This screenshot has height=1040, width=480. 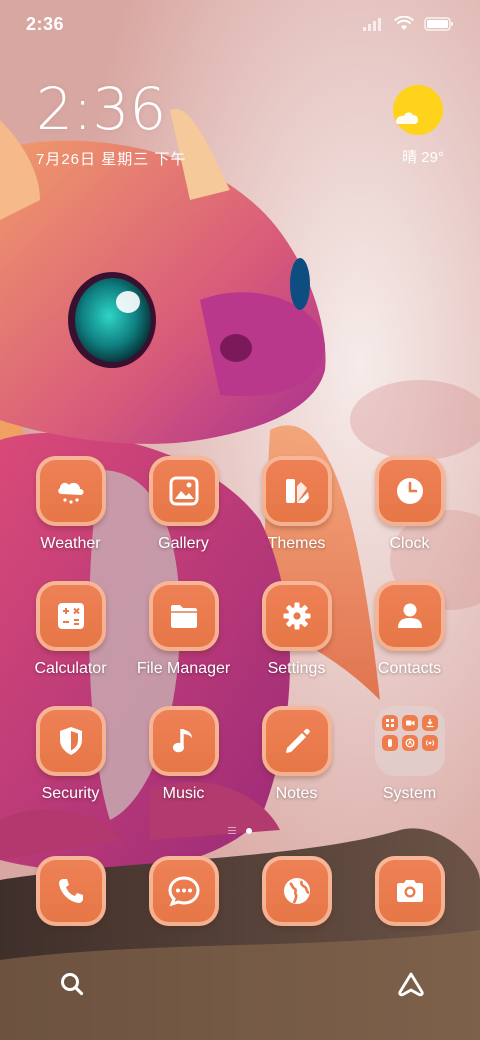 I want to click on page-indicator, so click(x=240, y=830).